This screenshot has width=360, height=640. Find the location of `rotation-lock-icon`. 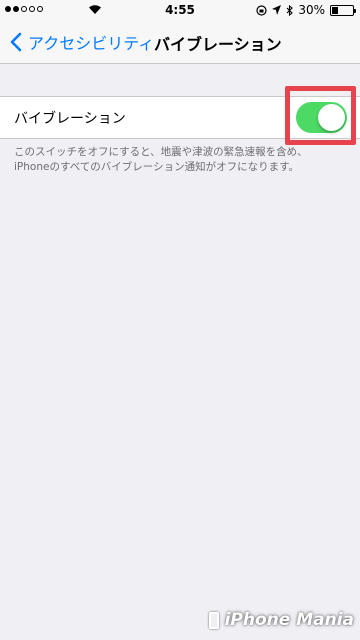

rotation-lock-icon is located at coordinates (261, 10).